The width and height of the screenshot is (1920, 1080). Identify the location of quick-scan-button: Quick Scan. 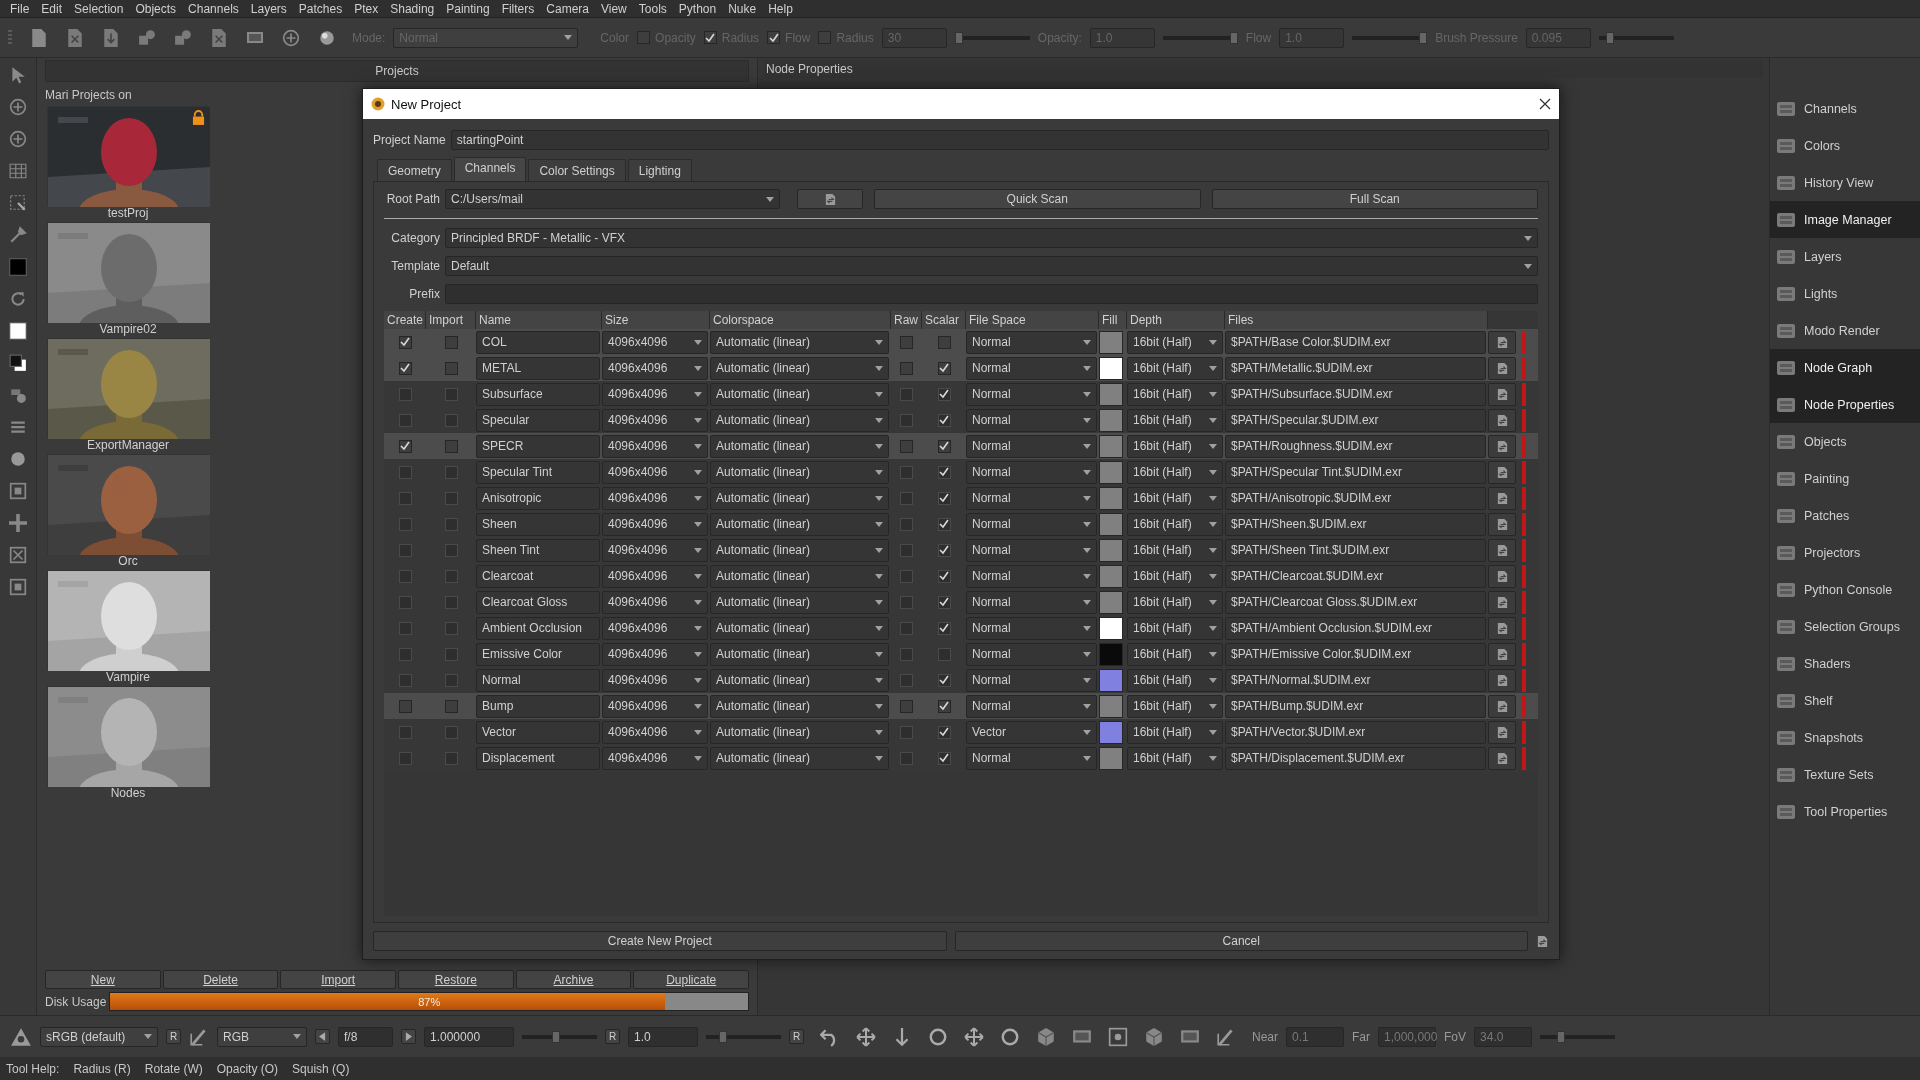
(1037, 199).